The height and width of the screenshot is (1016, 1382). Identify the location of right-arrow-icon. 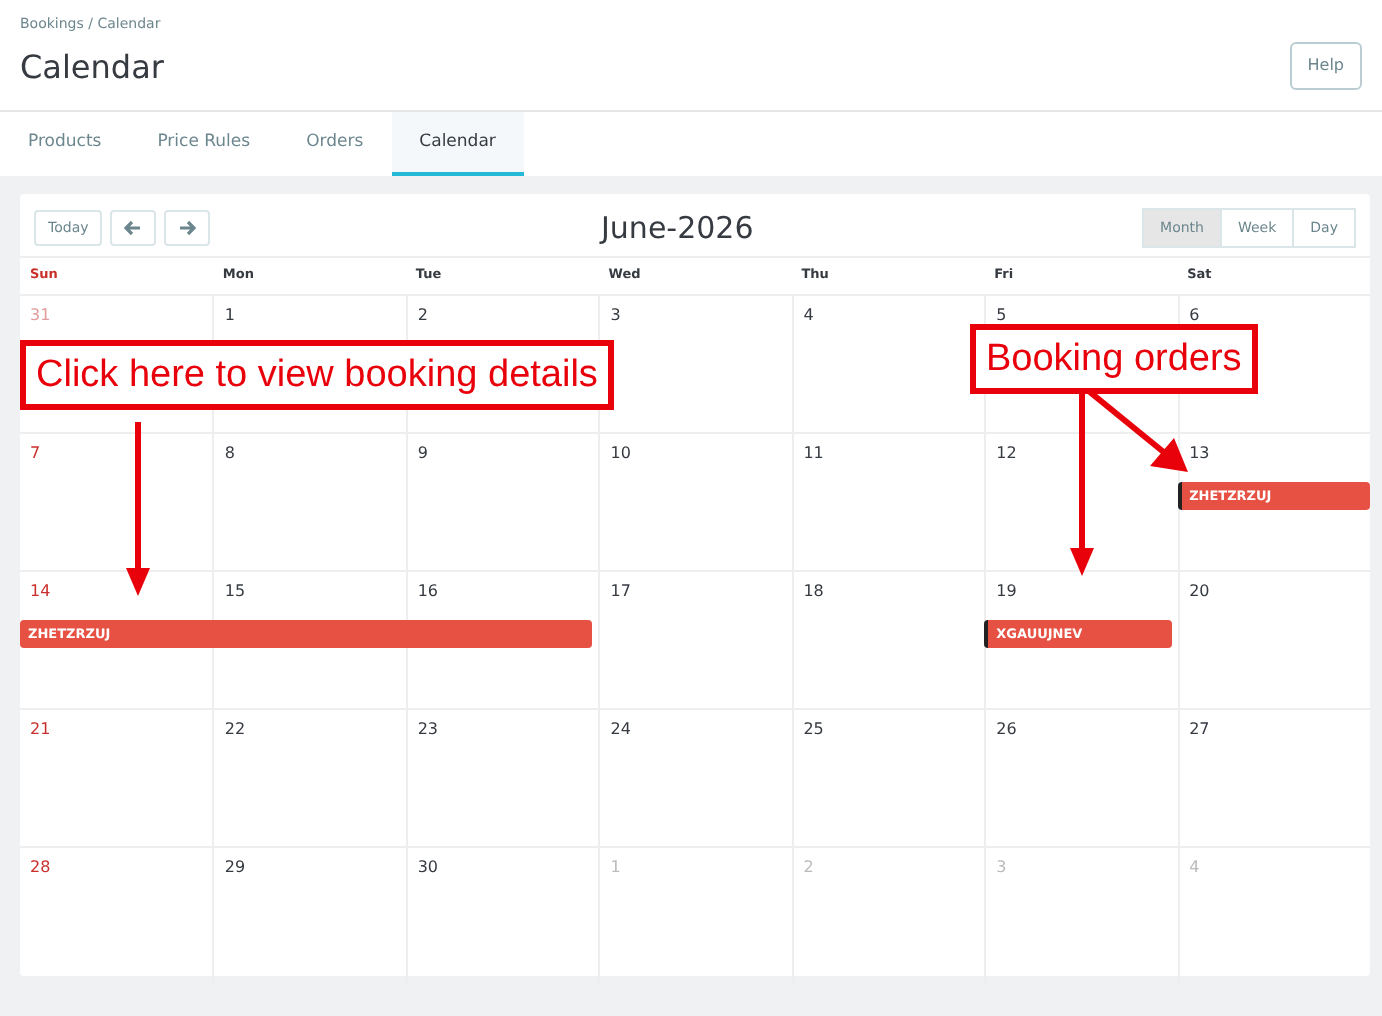
(187, 228).